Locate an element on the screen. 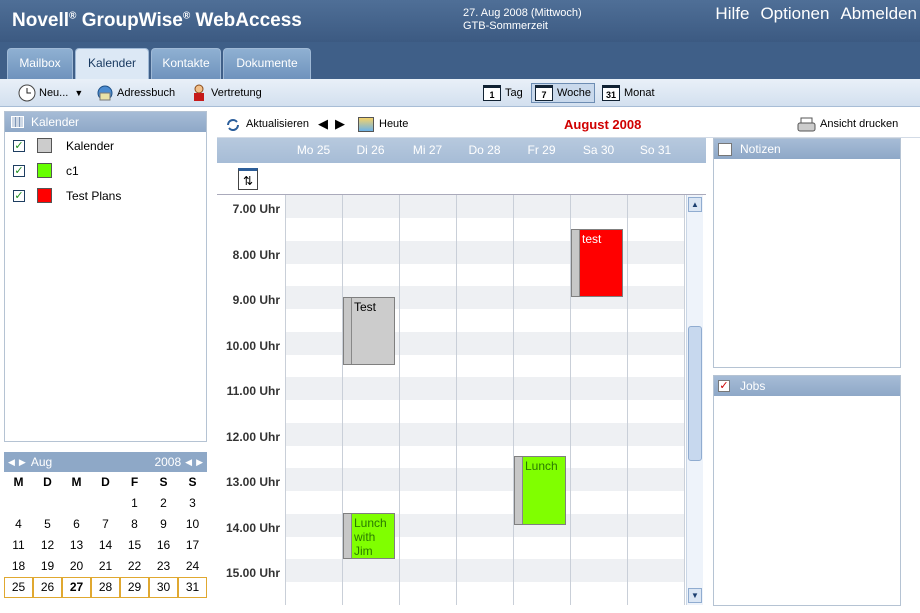  next-week-icon: ▶ is located at coordinates (340, 124).